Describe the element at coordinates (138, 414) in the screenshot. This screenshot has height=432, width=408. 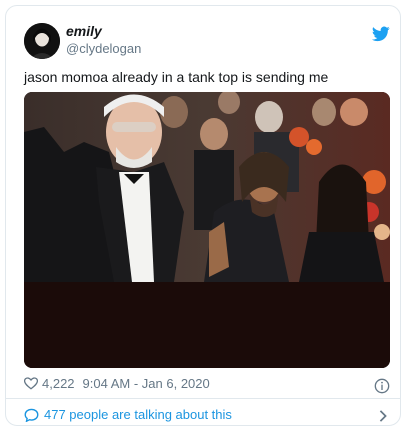
I see `conversation-text: 477 people are talking about this` at that location.